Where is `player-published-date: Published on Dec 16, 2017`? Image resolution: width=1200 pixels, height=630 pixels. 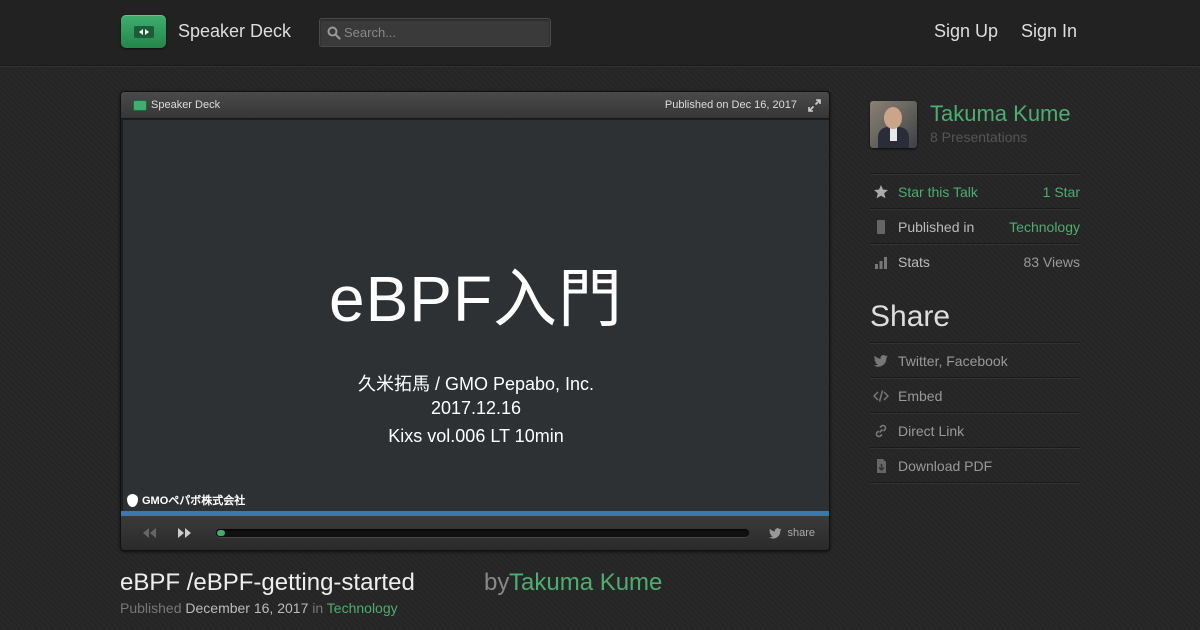
player-published-date: Published on Dec 16, 2017 is located at coordinates (730, 105).